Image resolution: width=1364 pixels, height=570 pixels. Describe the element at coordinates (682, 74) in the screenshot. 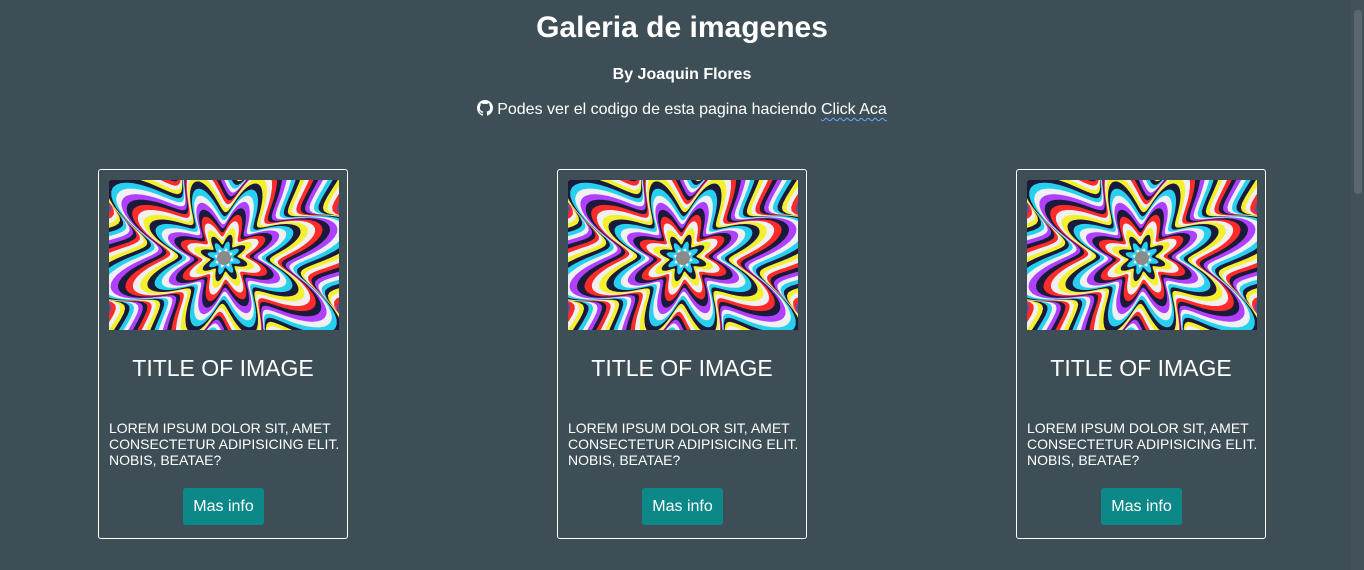

I see `author-byline: By Joaquin Flores` at that location.